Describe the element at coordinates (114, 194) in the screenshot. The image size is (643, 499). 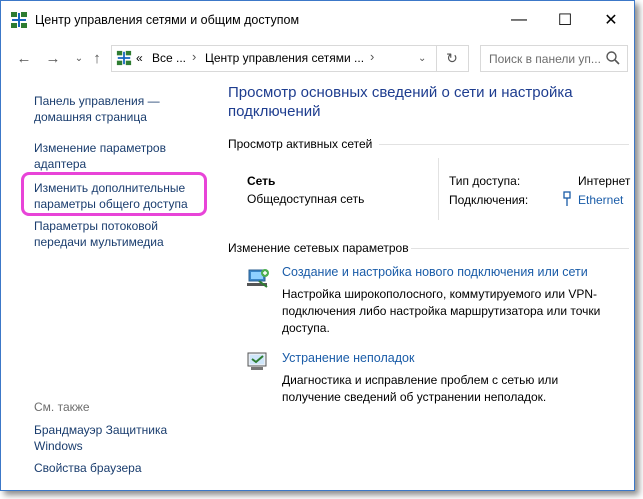
I see `highlight-frame` at that location.